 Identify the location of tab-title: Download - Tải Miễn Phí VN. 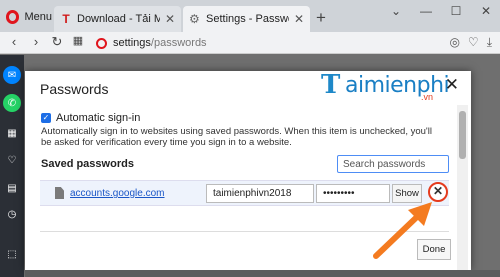
(118, 19).